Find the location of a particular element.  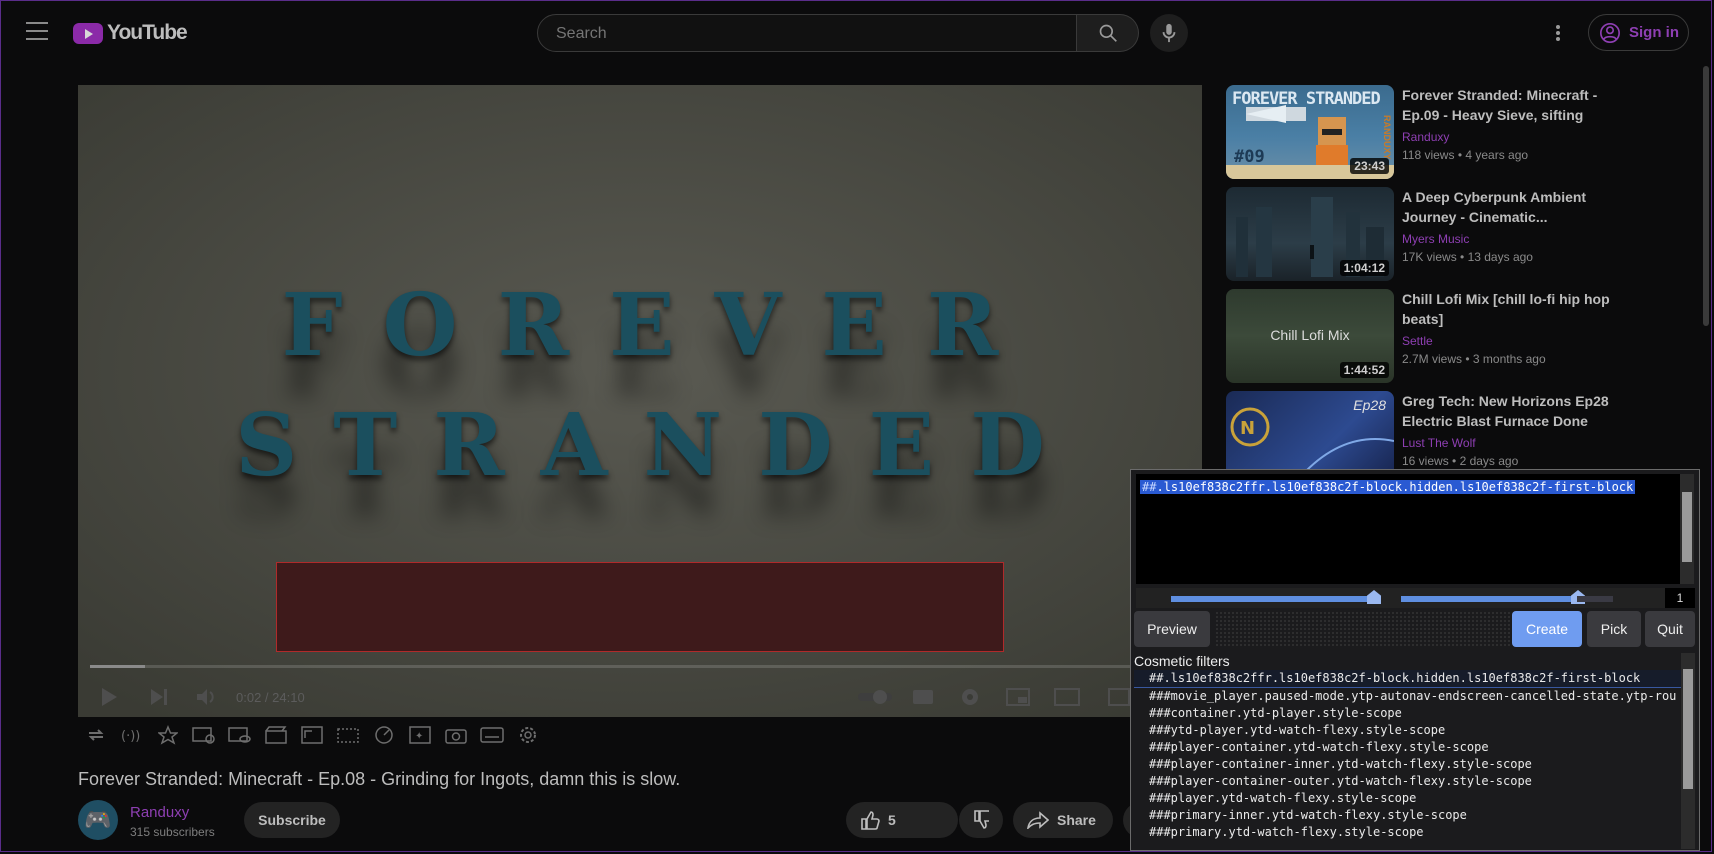

cosmetic-filter-item: ###container.ytd-player.style-scope is located at coordinates (1408, 713).